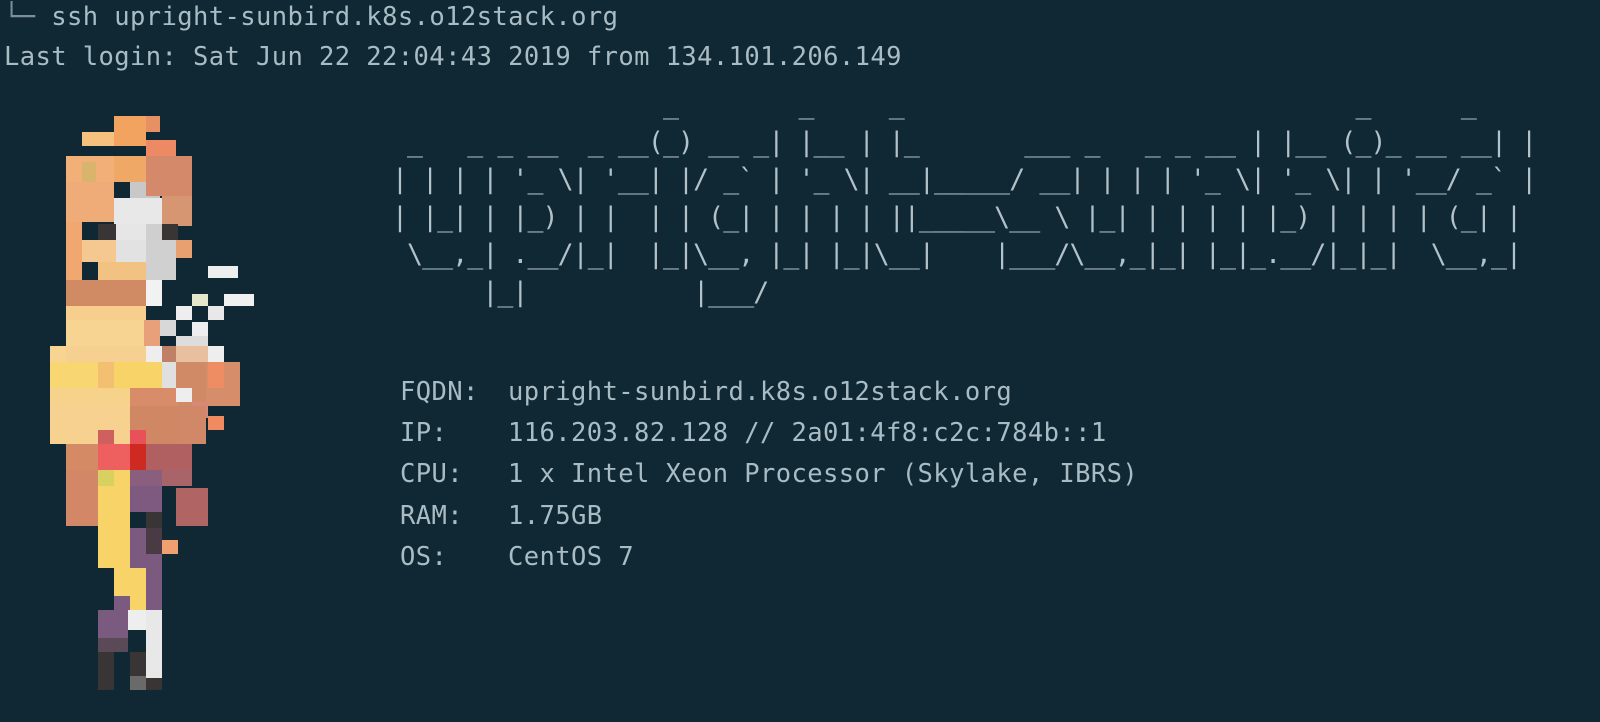 The height and width of the screenshot is (722, 1600). I want to click on info-row-fqdn: FQDN: upright-sunbird.k8s.o12stack.org, so click(769, 392).